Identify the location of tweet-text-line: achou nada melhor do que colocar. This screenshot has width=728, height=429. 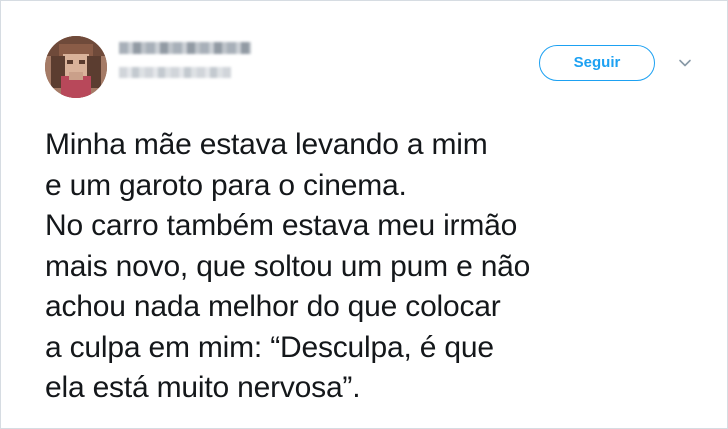
(273, 306).